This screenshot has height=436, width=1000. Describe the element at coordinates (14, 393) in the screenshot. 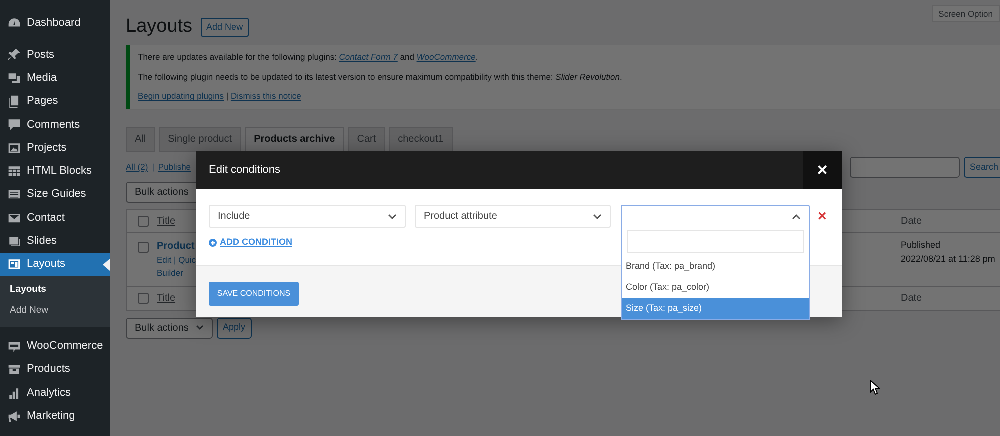

I see `bar-chart-icon` at that location.